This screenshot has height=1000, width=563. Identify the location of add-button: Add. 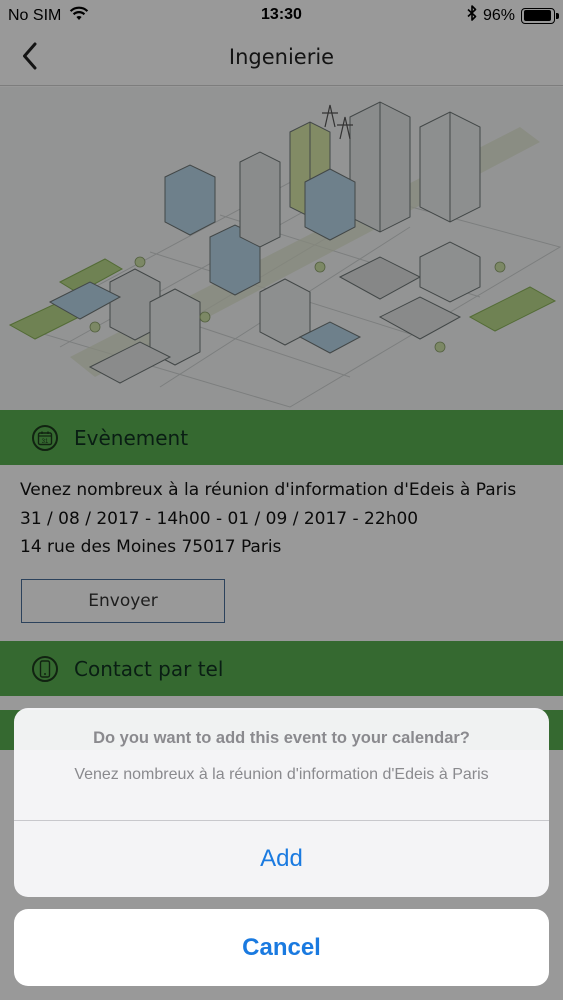
(281, 859).